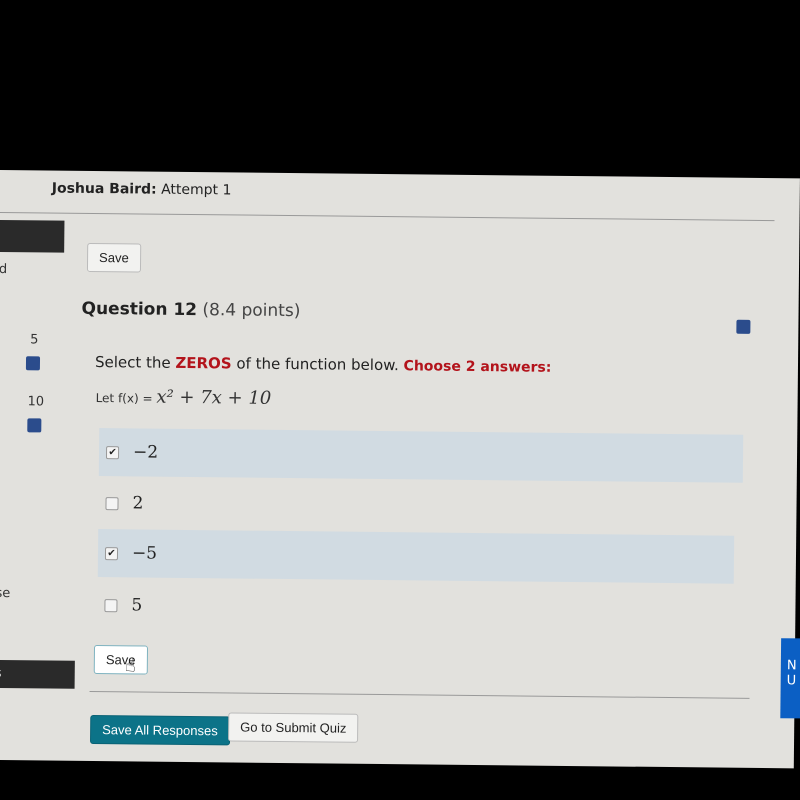 The height and width of the screenshot is (800, 800). I want to click on sidebar-bar, so click(32, 236).